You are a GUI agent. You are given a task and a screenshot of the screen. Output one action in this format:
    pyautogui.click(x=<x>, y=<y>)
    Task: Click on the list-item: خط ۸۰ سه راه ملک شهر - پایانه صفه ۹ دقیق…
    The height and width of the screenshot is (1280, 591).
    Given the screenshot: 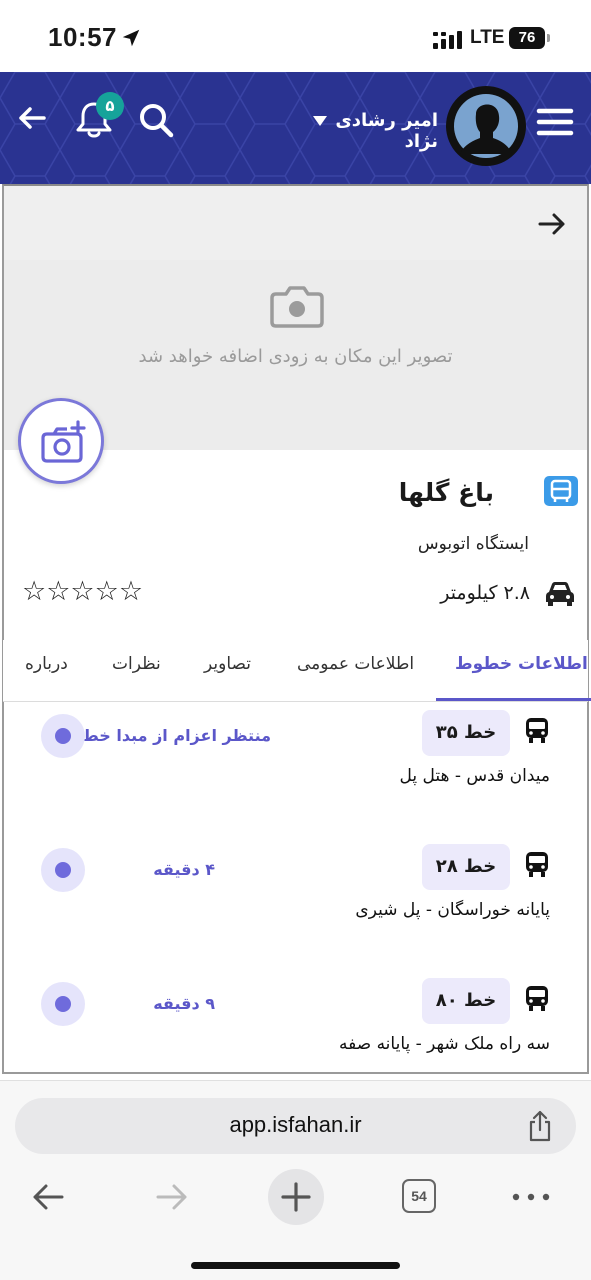 What is the action you would take?
    pyautogui.click(x=295, y=1022)
    